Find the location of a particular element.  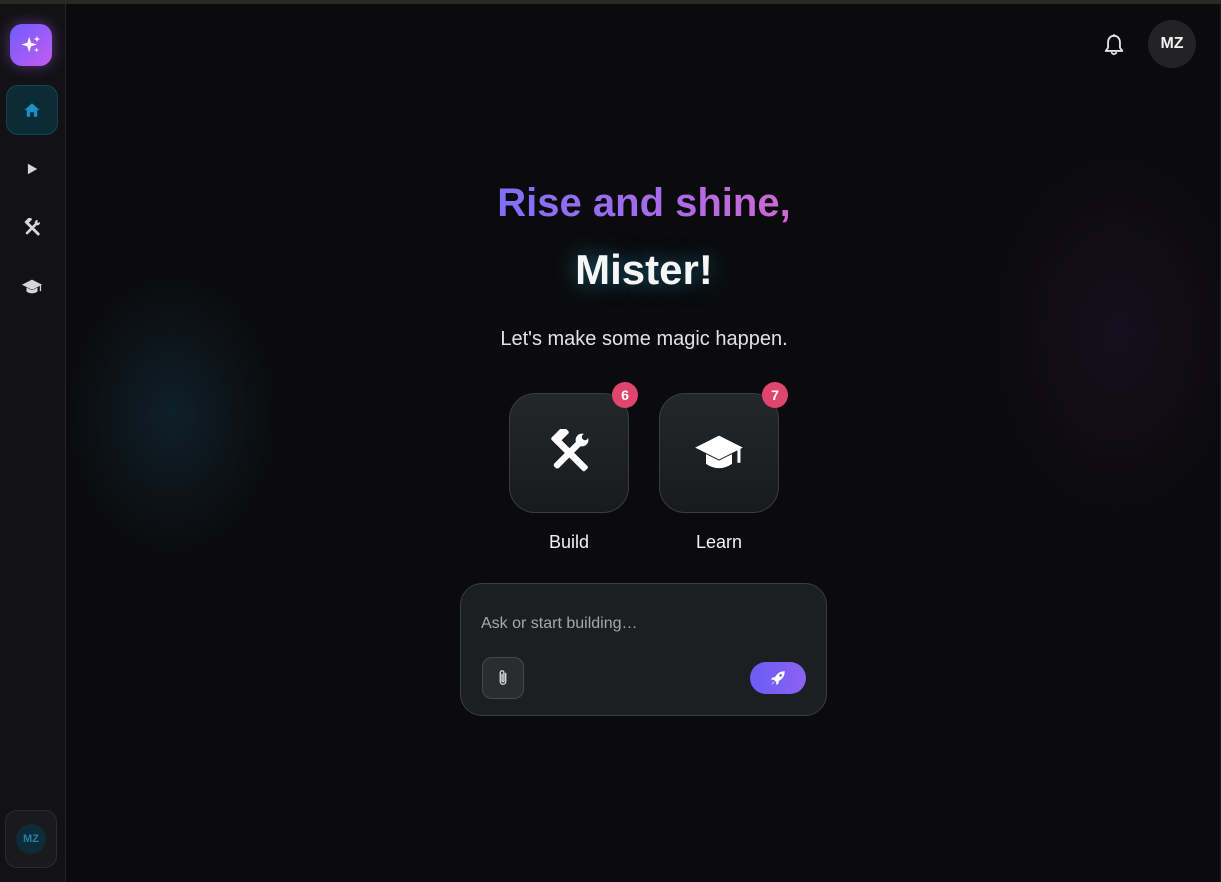

send-button is located at coordinates (778, 678).